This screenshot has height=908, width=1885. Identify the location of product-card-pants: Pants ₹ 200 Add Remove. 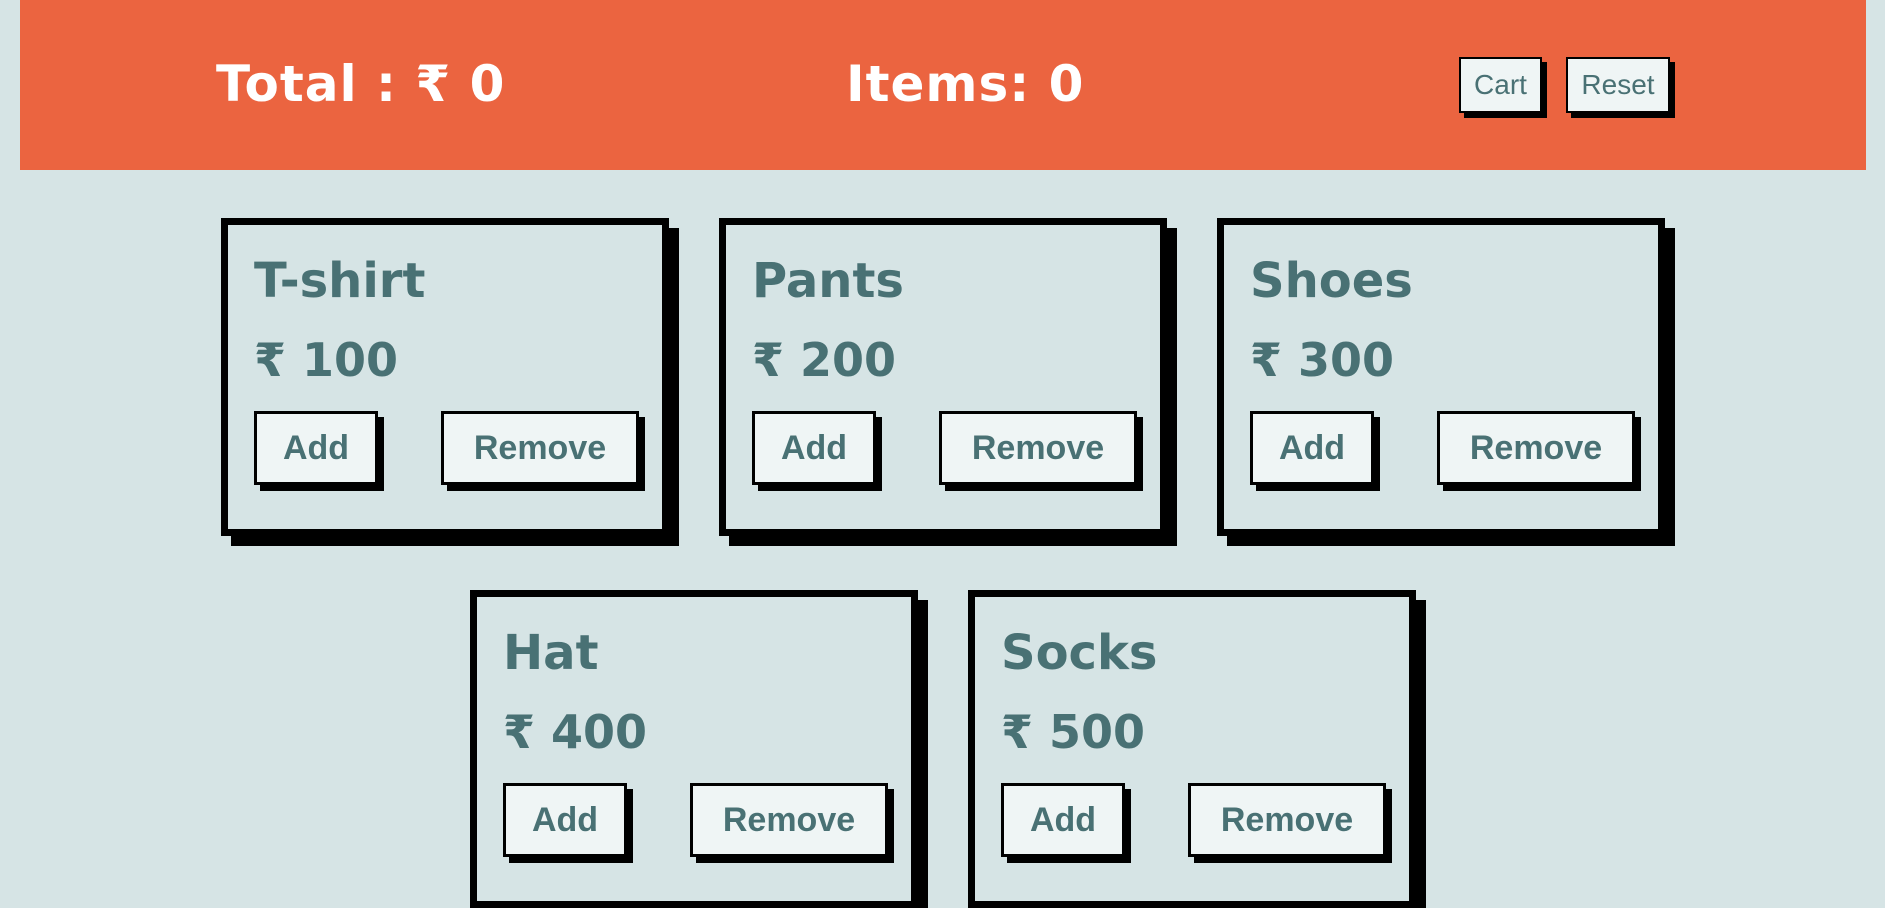
(943, 377).